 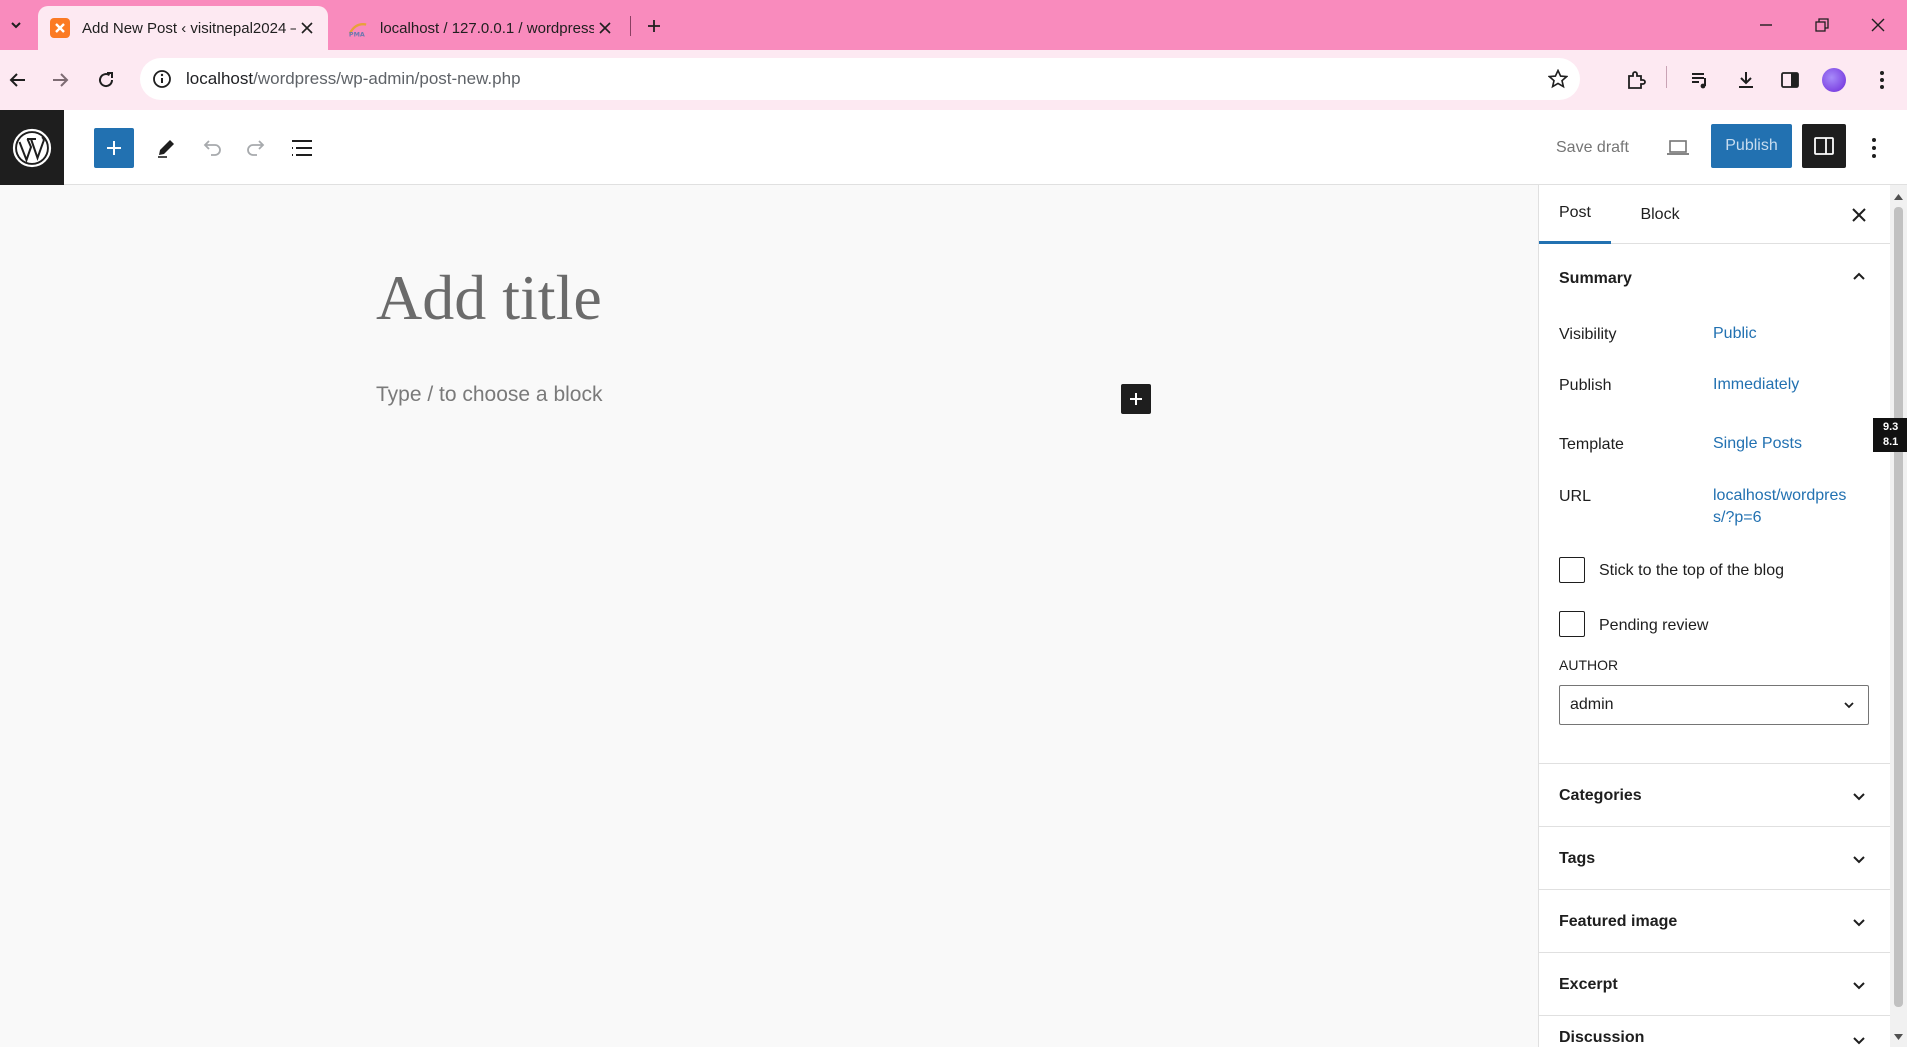 What do you see at coordinates (358, 28) in the screenshot?
I see `phpmyadmin-favicon-icon: PMA` at bounding box center [358, 28].